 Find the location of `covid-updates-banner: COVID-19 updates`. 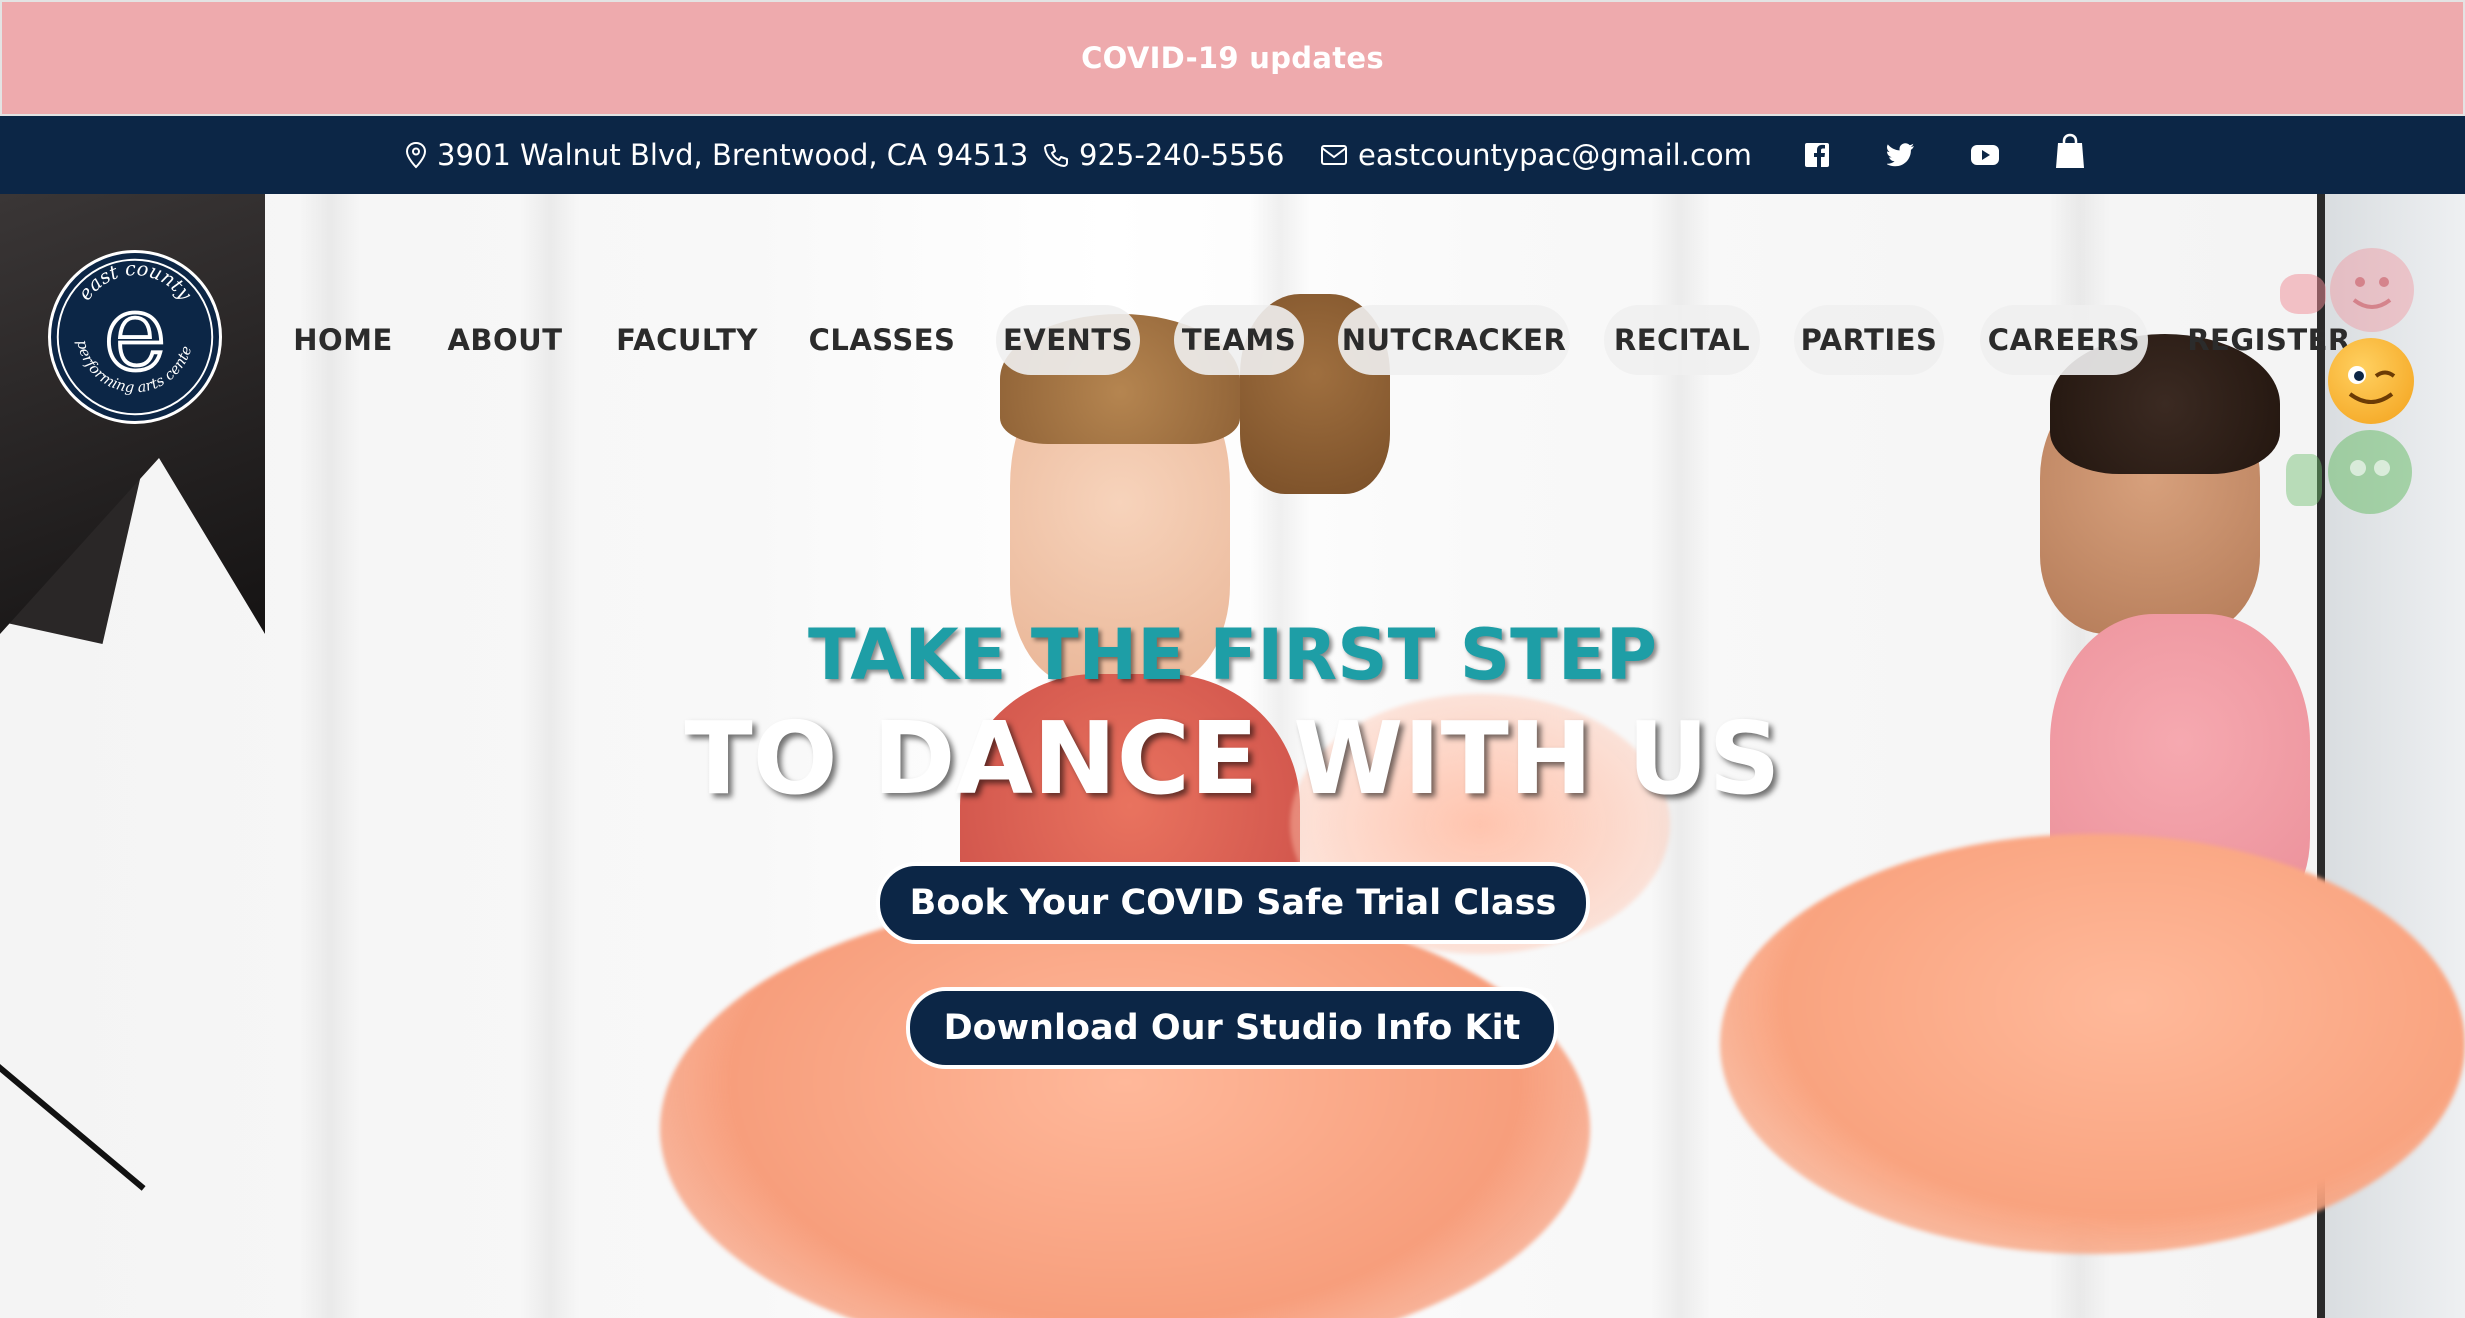

covid-updates-banner: COVID-19 updates is located at coordinates (1232, 58).